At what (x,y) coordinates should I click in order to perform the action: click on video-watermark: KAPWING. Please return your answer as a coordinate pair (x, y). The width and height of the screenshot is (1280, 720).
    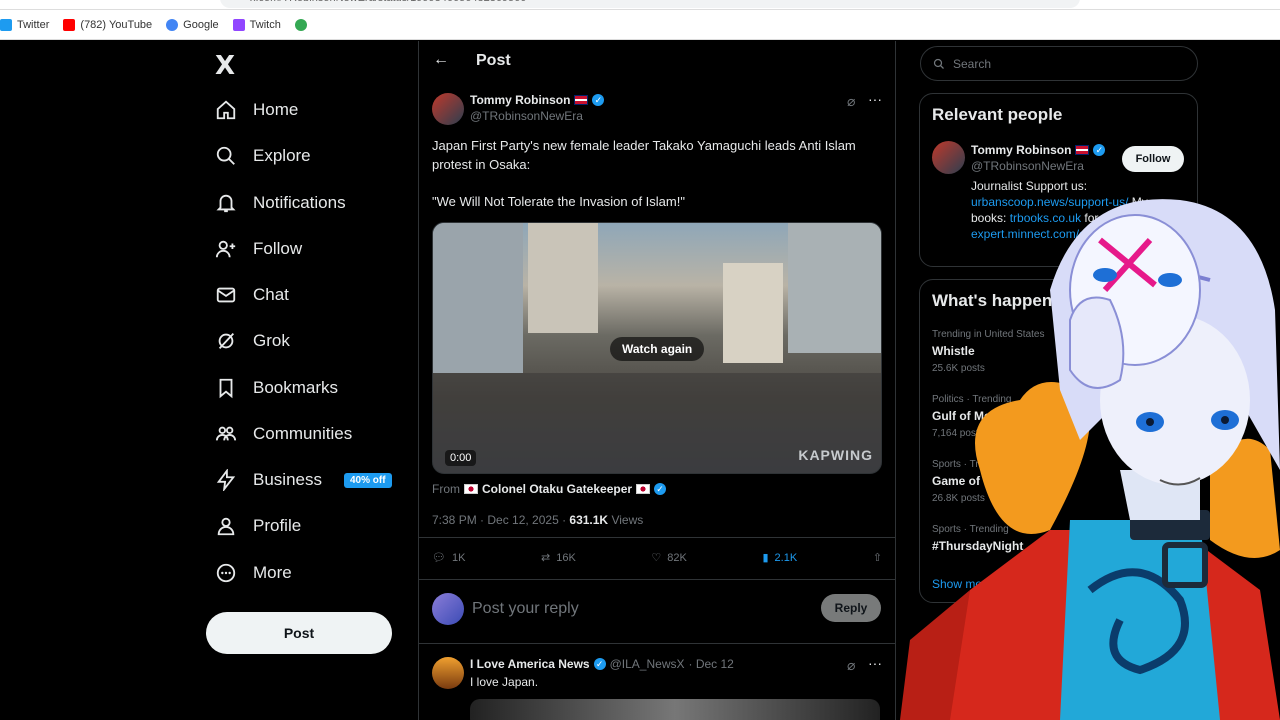
    Looking at the image, I should click on (835, 455).